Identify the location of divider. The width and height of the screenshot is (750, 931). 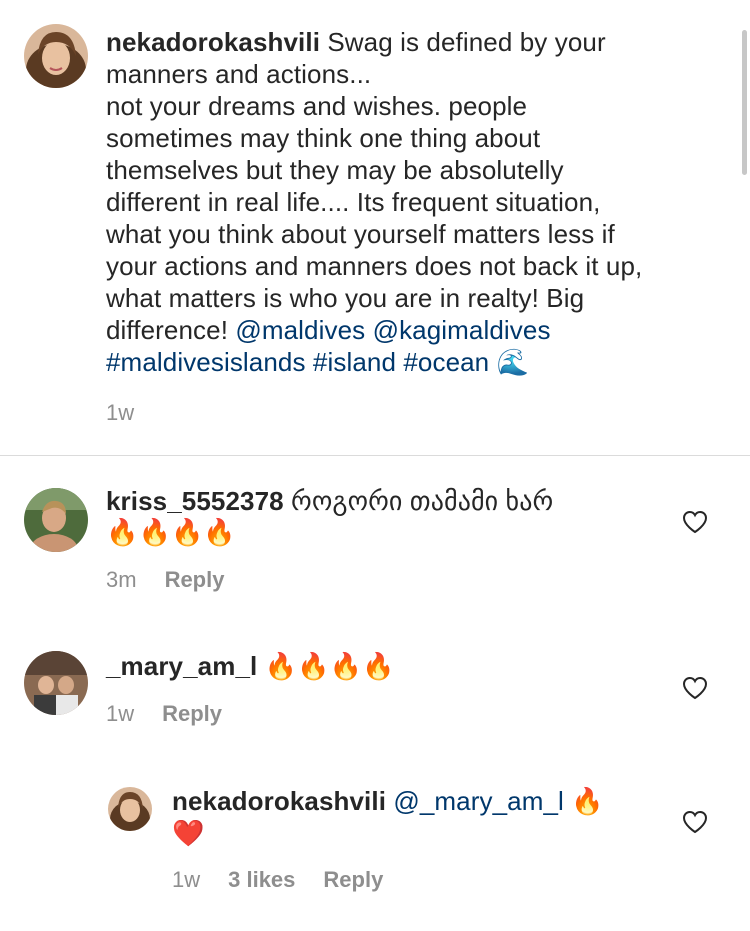
(375, 455).